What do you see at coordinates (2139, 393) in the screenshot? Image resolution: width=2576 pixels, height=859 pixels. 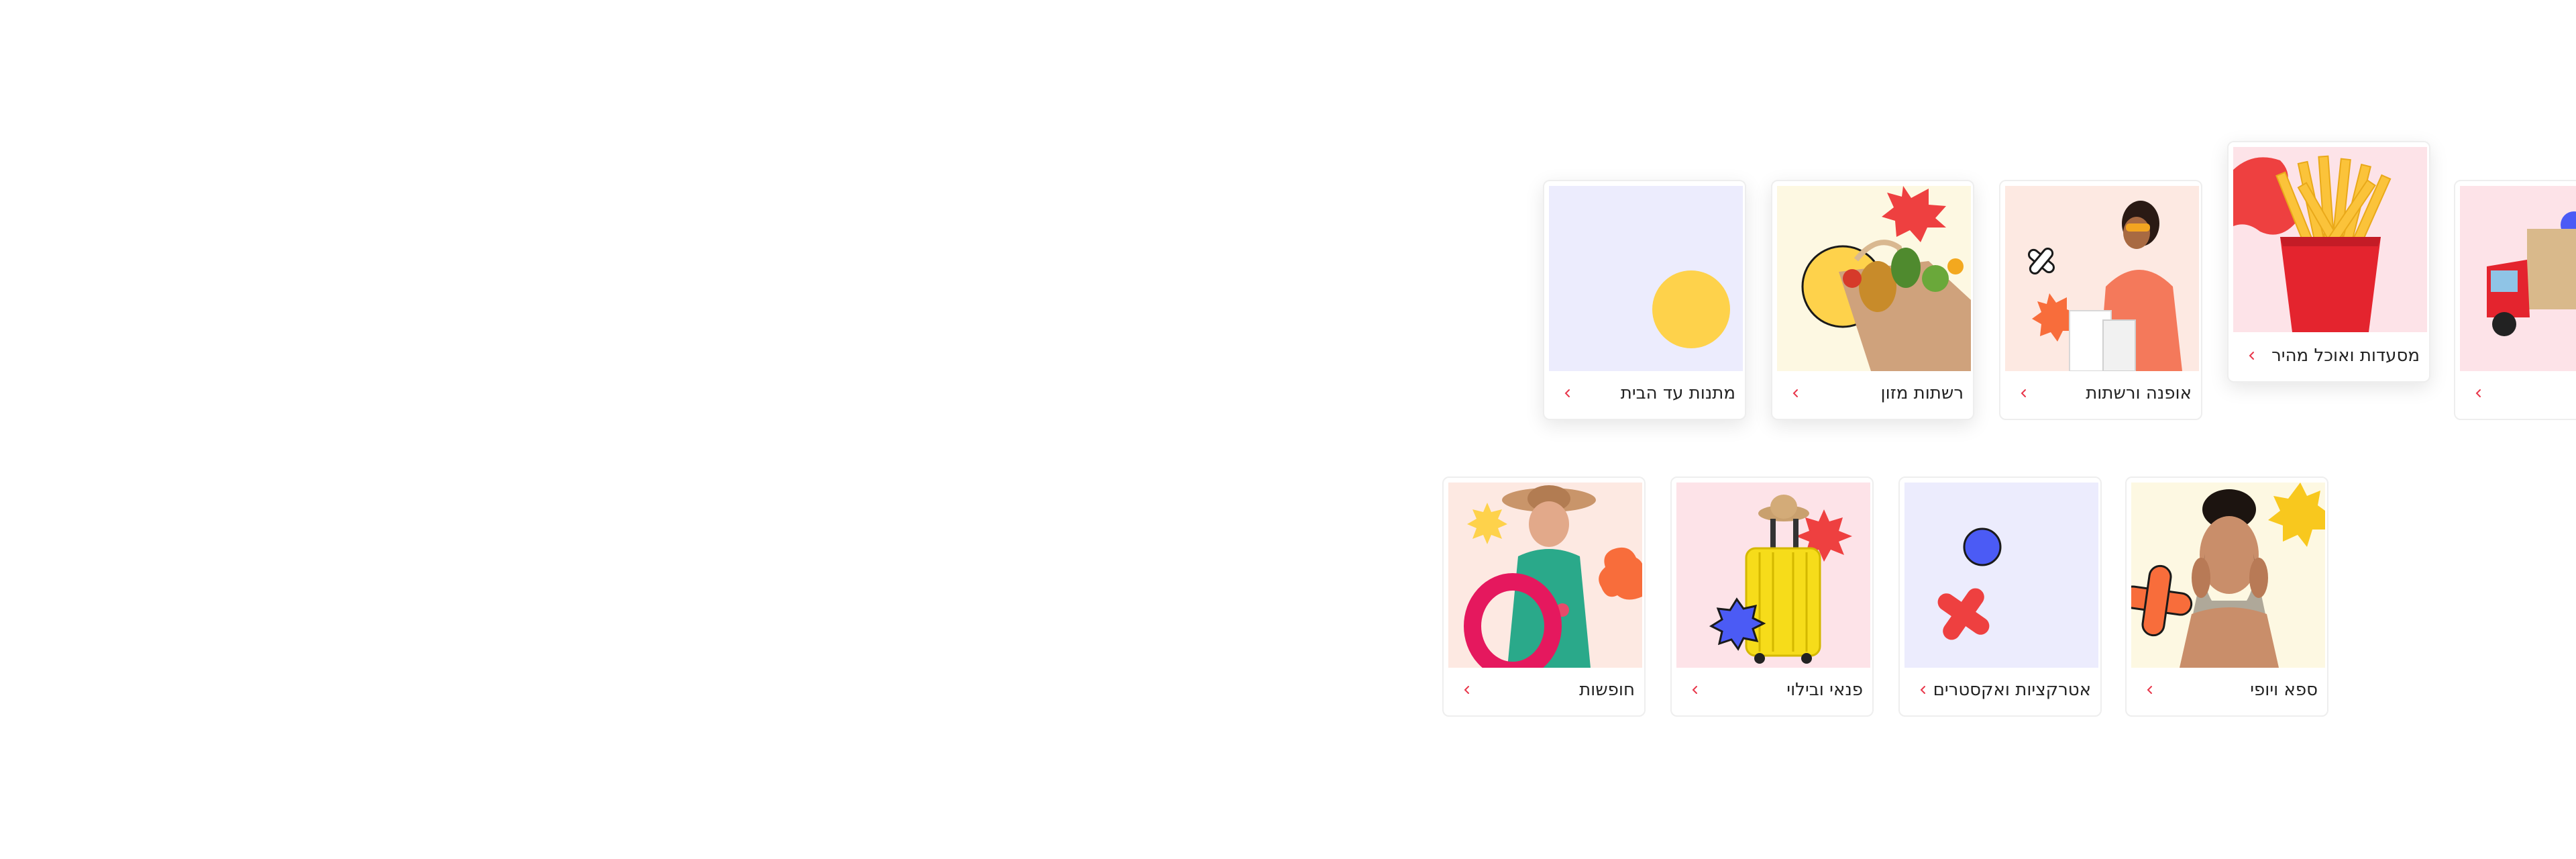 I see `category-label: אופנה ורשתות` at bounding box center [2139, 393].